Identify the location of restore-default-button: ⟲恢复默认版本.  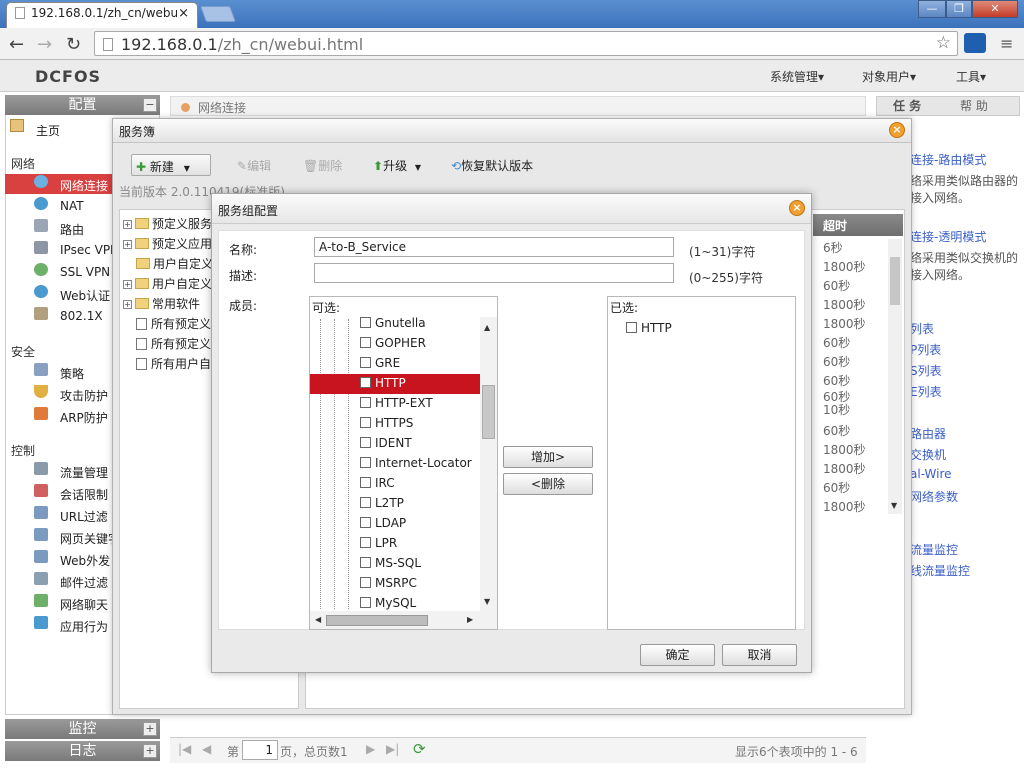
(492, 165).